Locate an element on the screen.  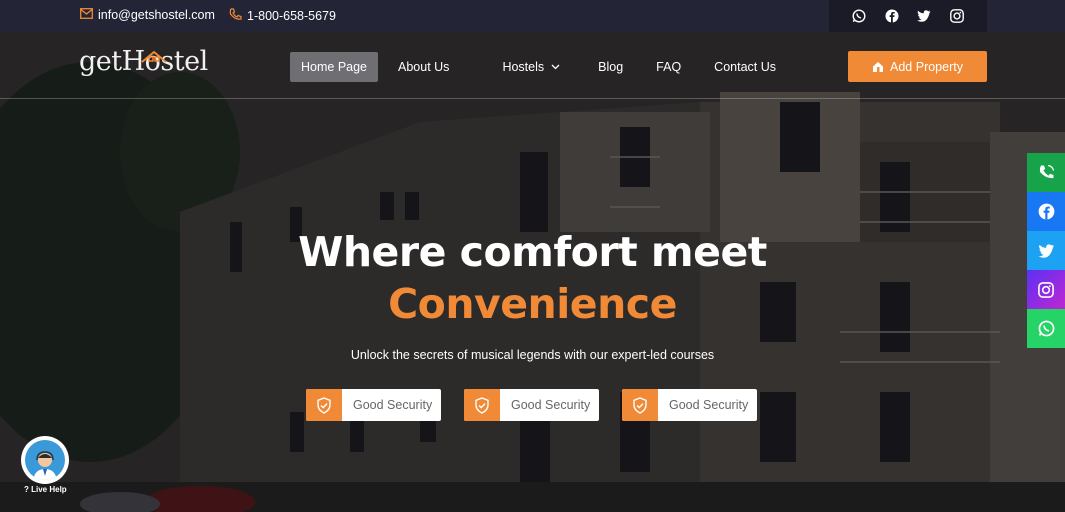
add-property-button: Add Property is located at coordinates (917, 66).